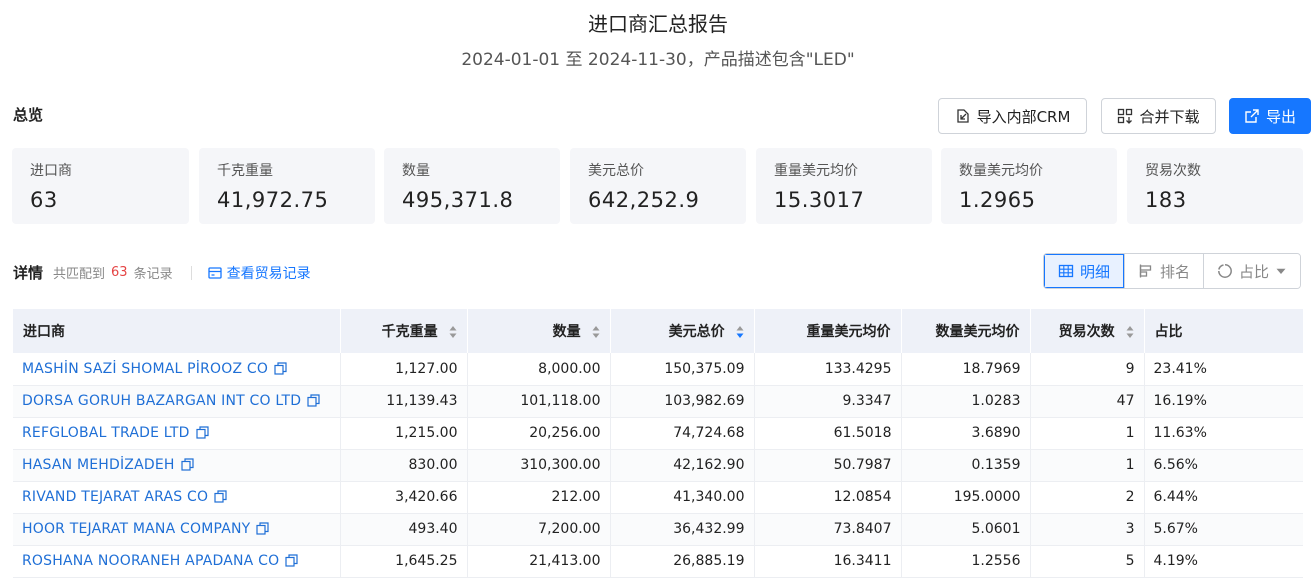 Image resolution: width=1316 pixels, height=579 pixels. I want to click on cell-value: 1,215.00, so click(404, 433).